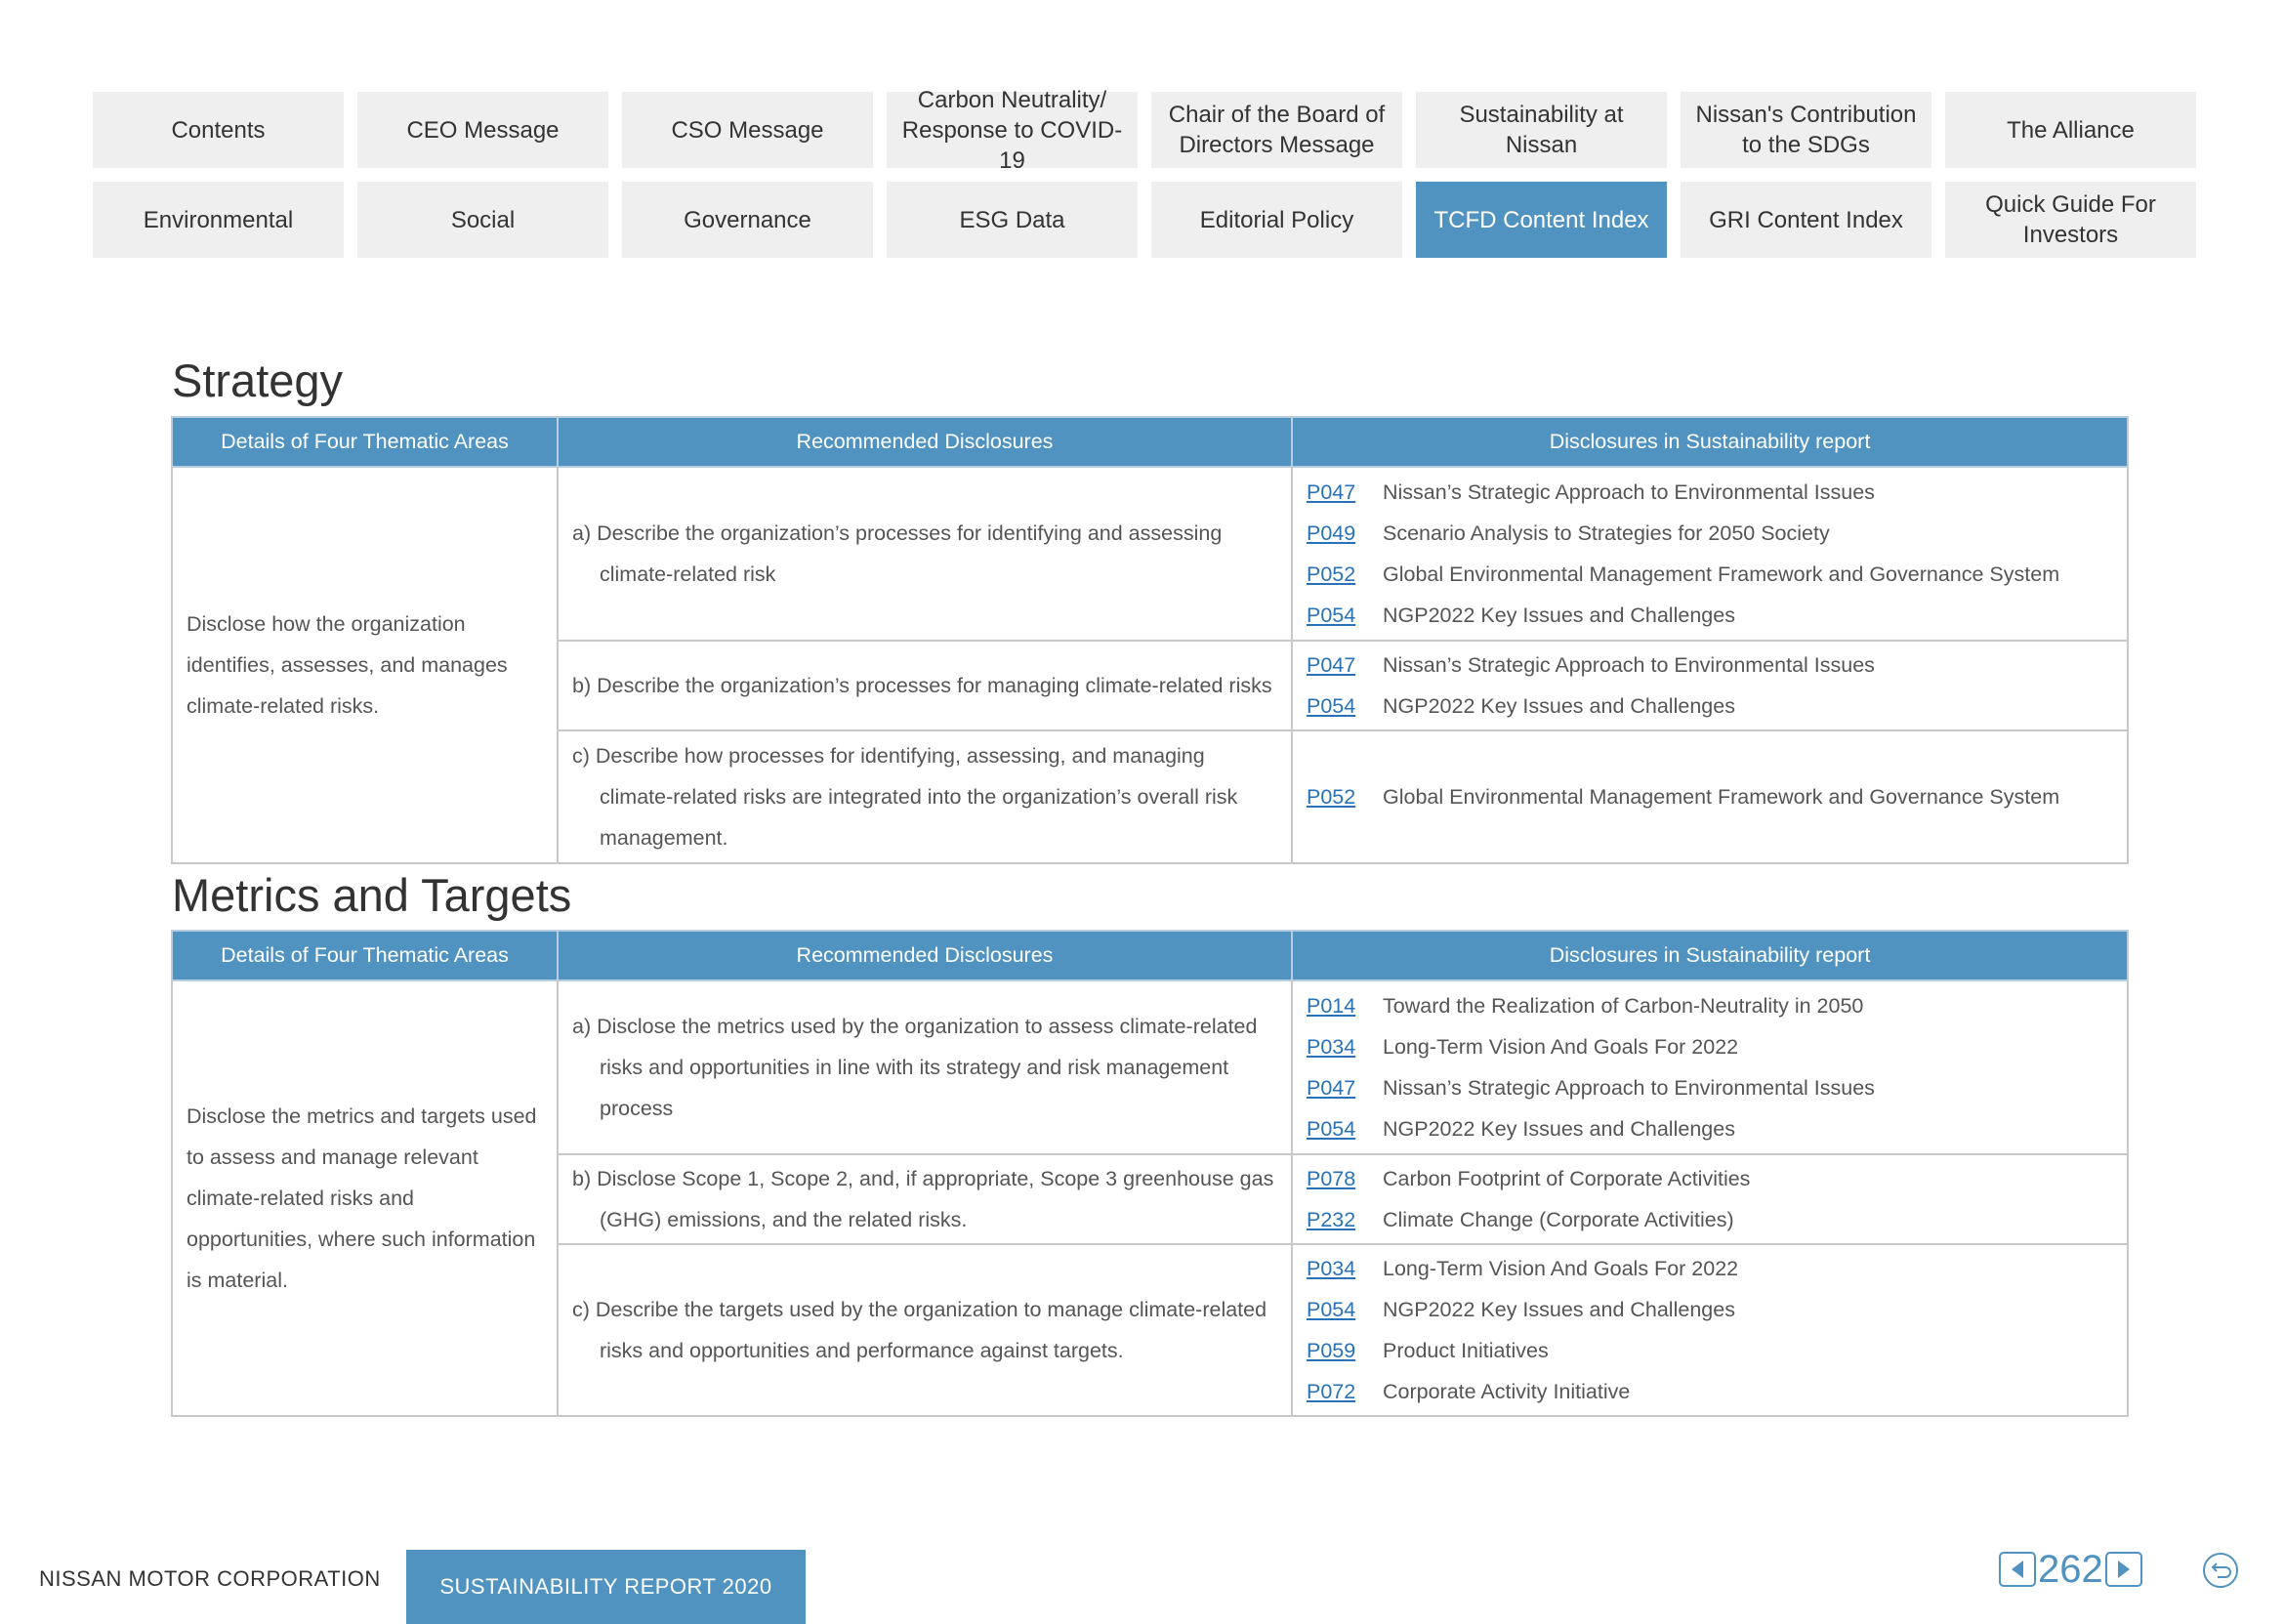  Describe the element at coordinates (1345, 1350) in the screenshot. I see `page-reference-link: P059` at that location.